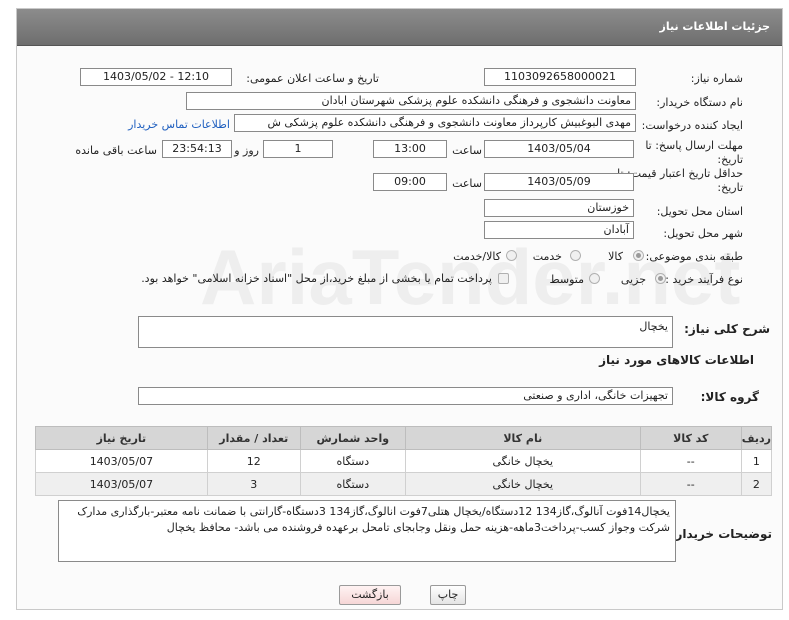 This screenshot has height=620, width=789. What do you see at coordinates (756, 438) in the screenshot?
I see `col-row-header: ردیف` at bounding box center [756, 438].